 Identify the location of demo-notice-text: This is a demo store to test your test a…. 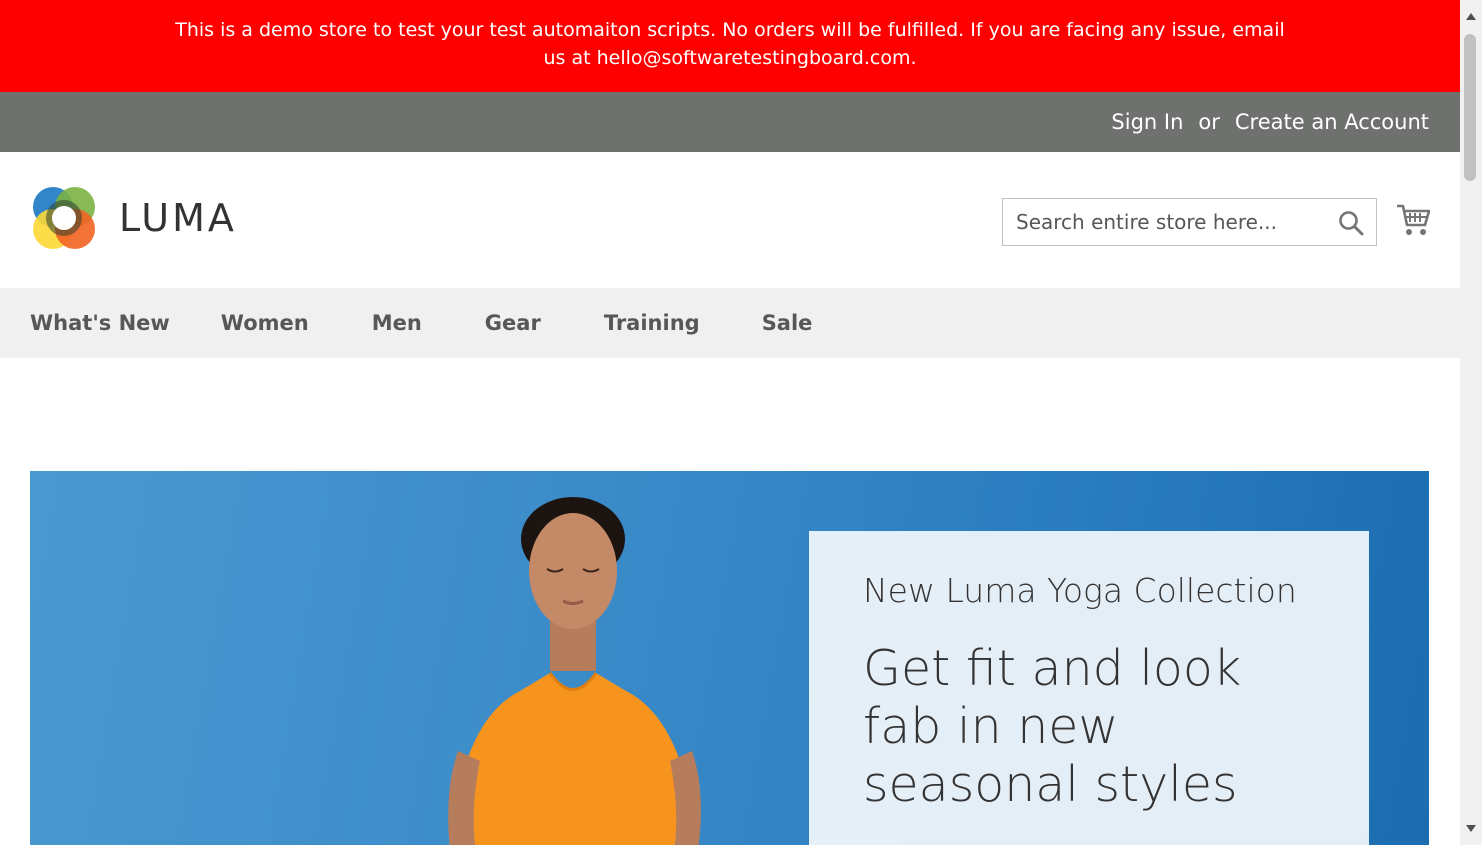
(730, 44).